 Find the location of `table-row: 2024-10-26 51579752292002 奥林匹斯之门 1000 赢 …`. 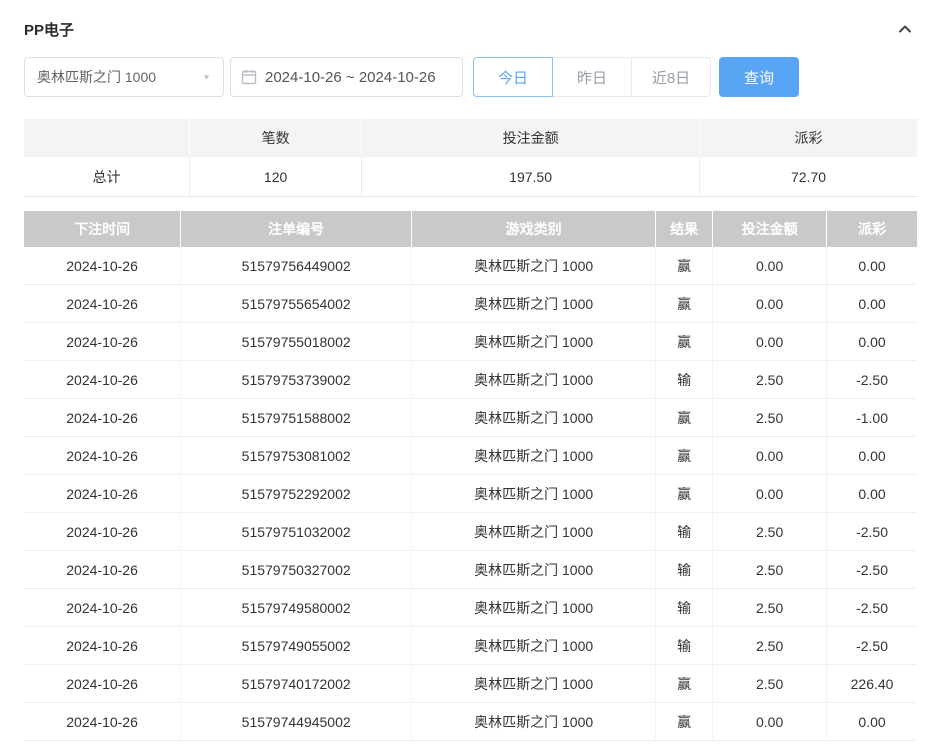

table-row: 2024-10-26 51579752292002 奥林匹斯之门 1000 赢 … is located at coordinates (470, 494).